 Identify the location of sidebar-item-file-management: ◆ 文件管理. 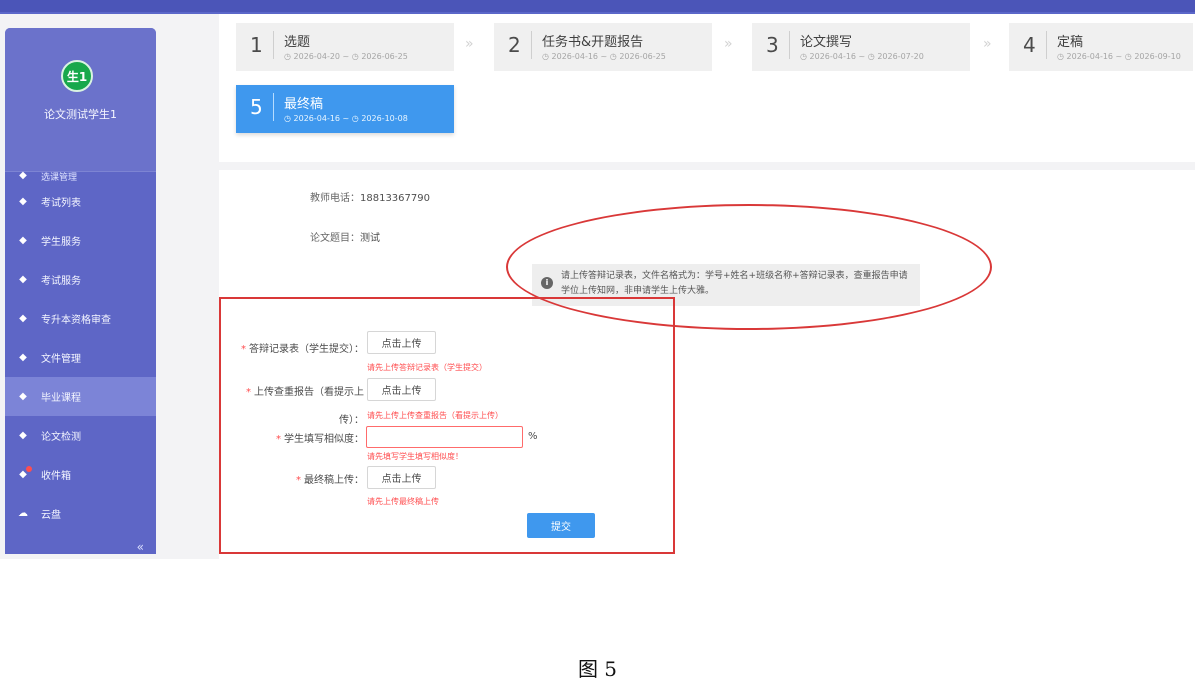
(80, 357).